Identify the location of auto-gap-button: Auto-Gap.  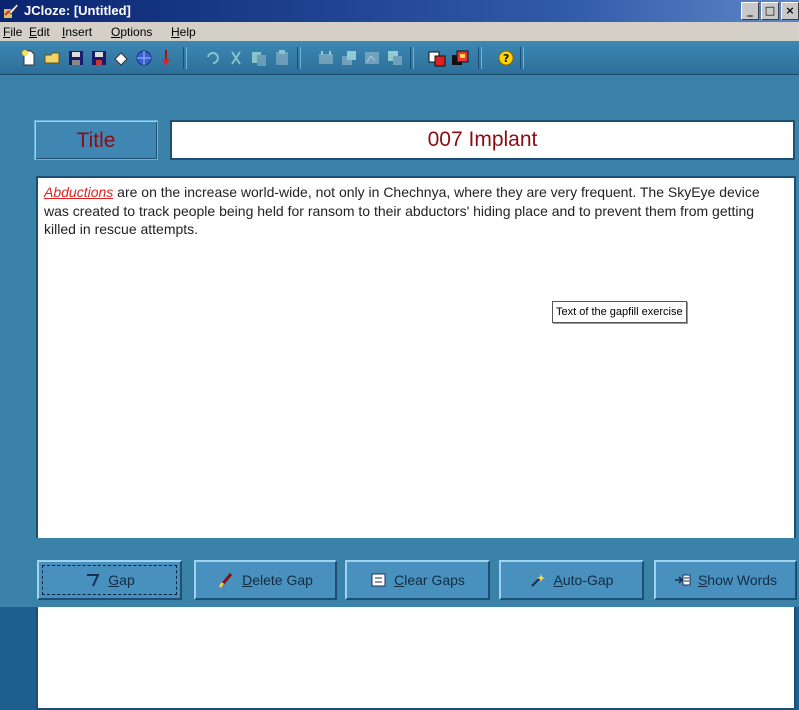
(571, 580).